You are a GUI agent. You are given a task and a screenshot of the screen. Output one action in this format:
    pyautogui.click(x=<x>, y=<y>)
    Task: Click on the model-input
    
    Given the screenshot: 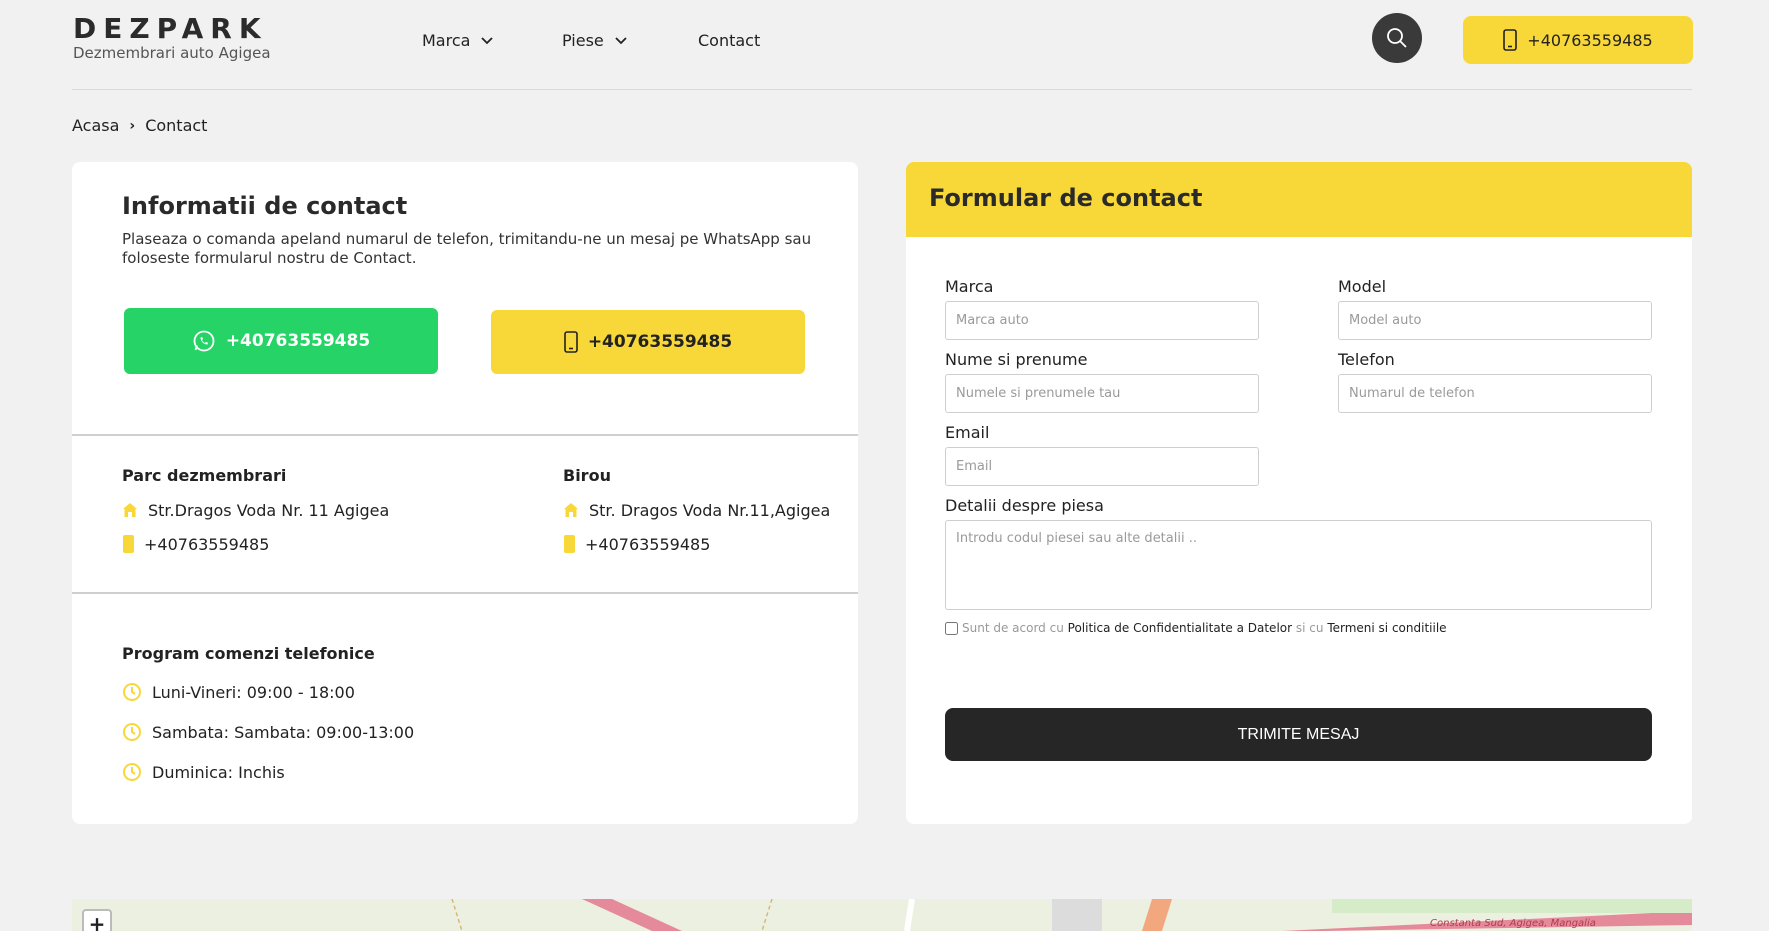 What is the action you would take?
    pyautogui.click(x=1495, y=320)
    